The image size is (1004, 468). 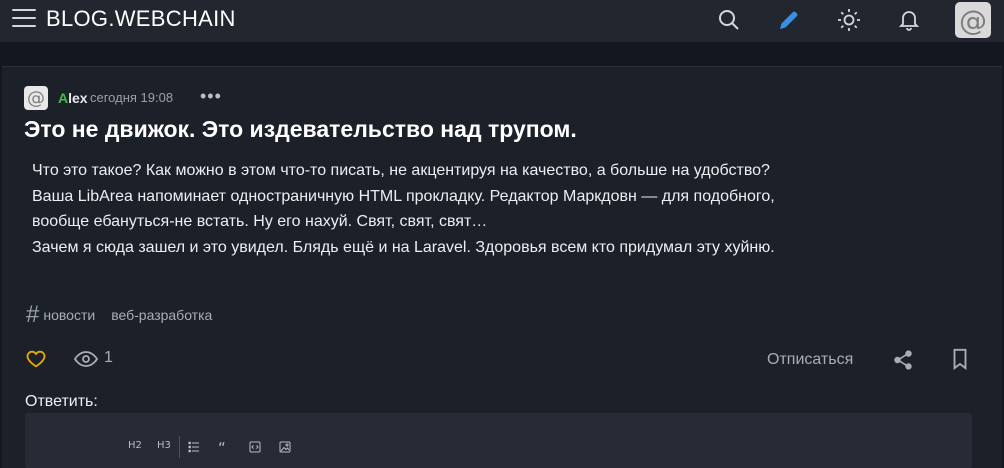 I want to click on views-count: 1, so click(x=108, y=357).